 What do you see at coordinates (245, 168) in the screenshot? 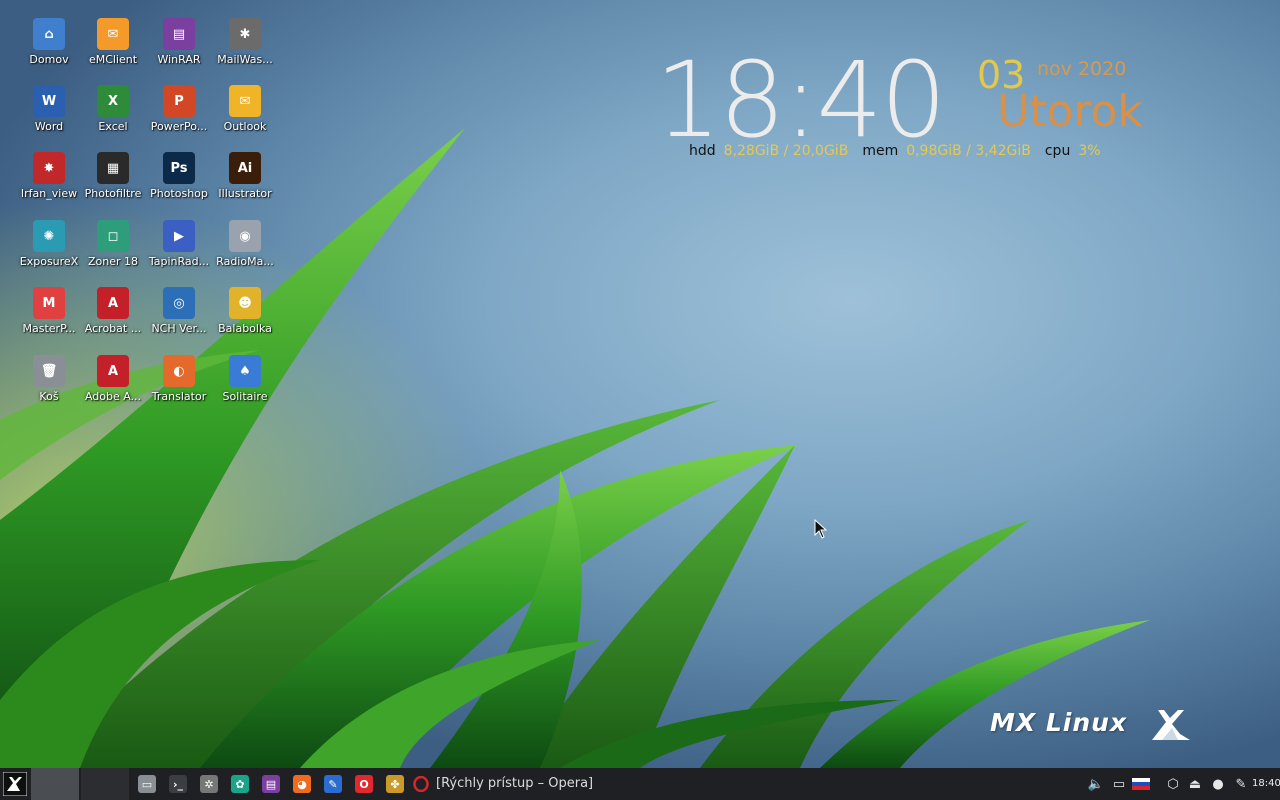
I see `illustrator-icon: Ai` at bounding box center [245, 168].